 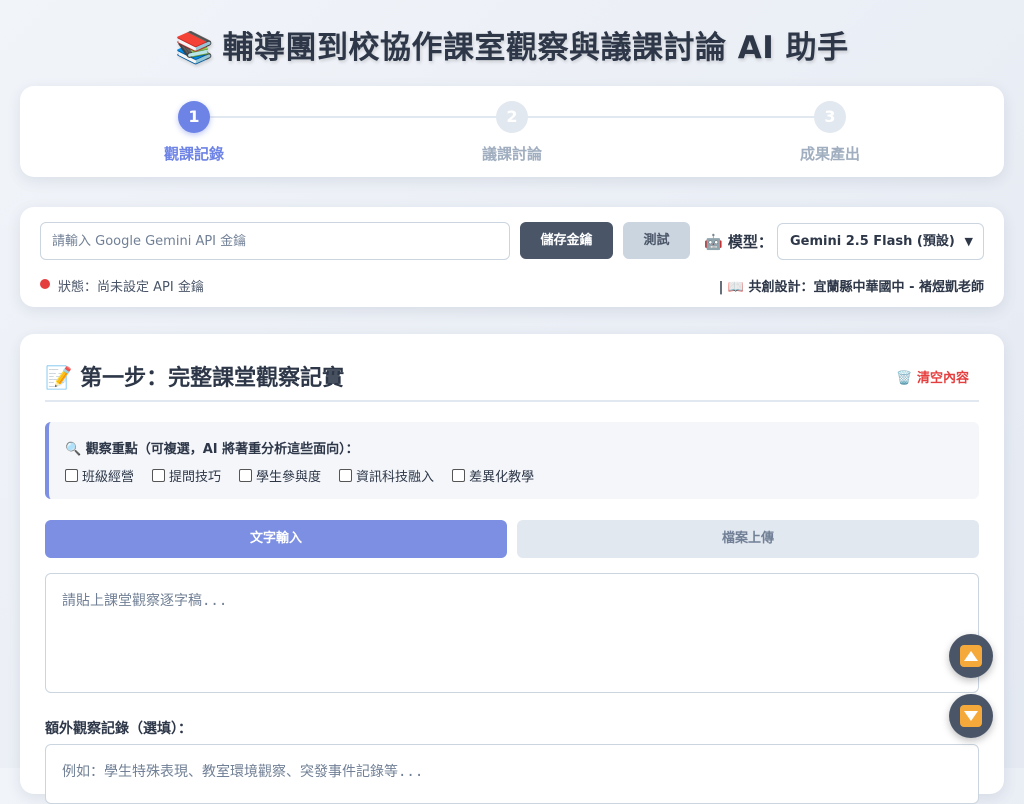 I want to click on section-title-text: 第一步：完整課堂觀察記實, so click(x=212, y=378).